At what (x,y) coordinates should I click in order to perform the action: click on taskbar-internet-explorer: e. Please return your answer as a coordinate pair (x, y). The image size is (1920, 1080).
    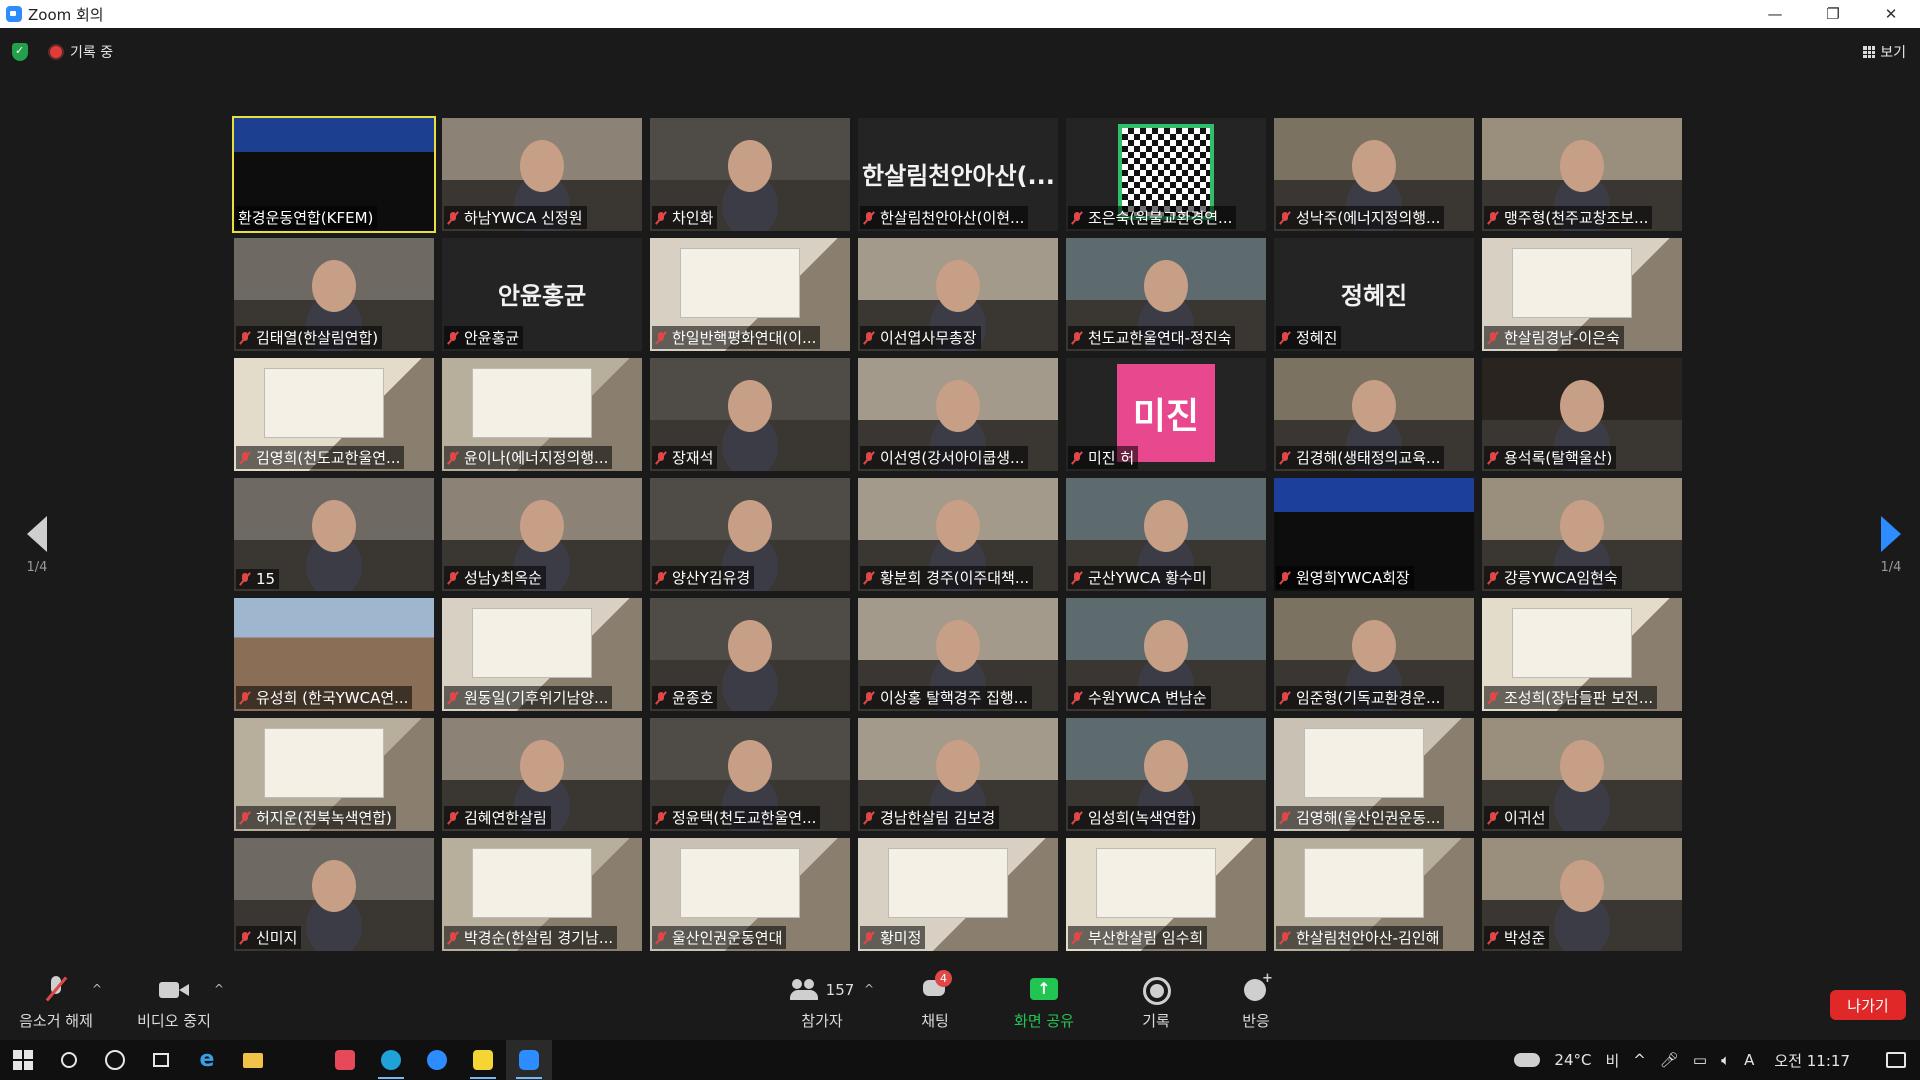
    Looking at the image, I should click on (207, 1060).